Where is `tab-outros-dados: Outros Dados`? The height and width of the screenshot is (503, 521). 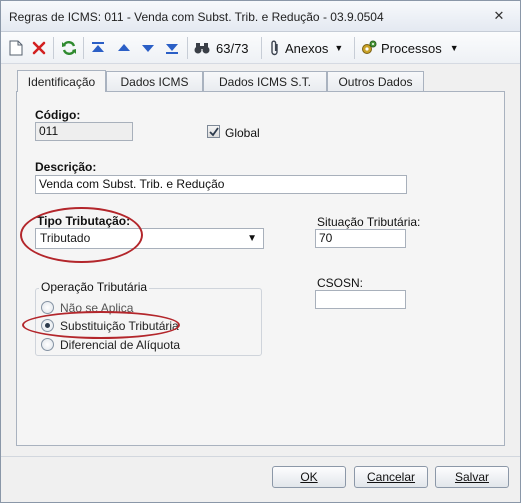
tab-outros-dados: Outros Dados is located at coordinates (375, 81).